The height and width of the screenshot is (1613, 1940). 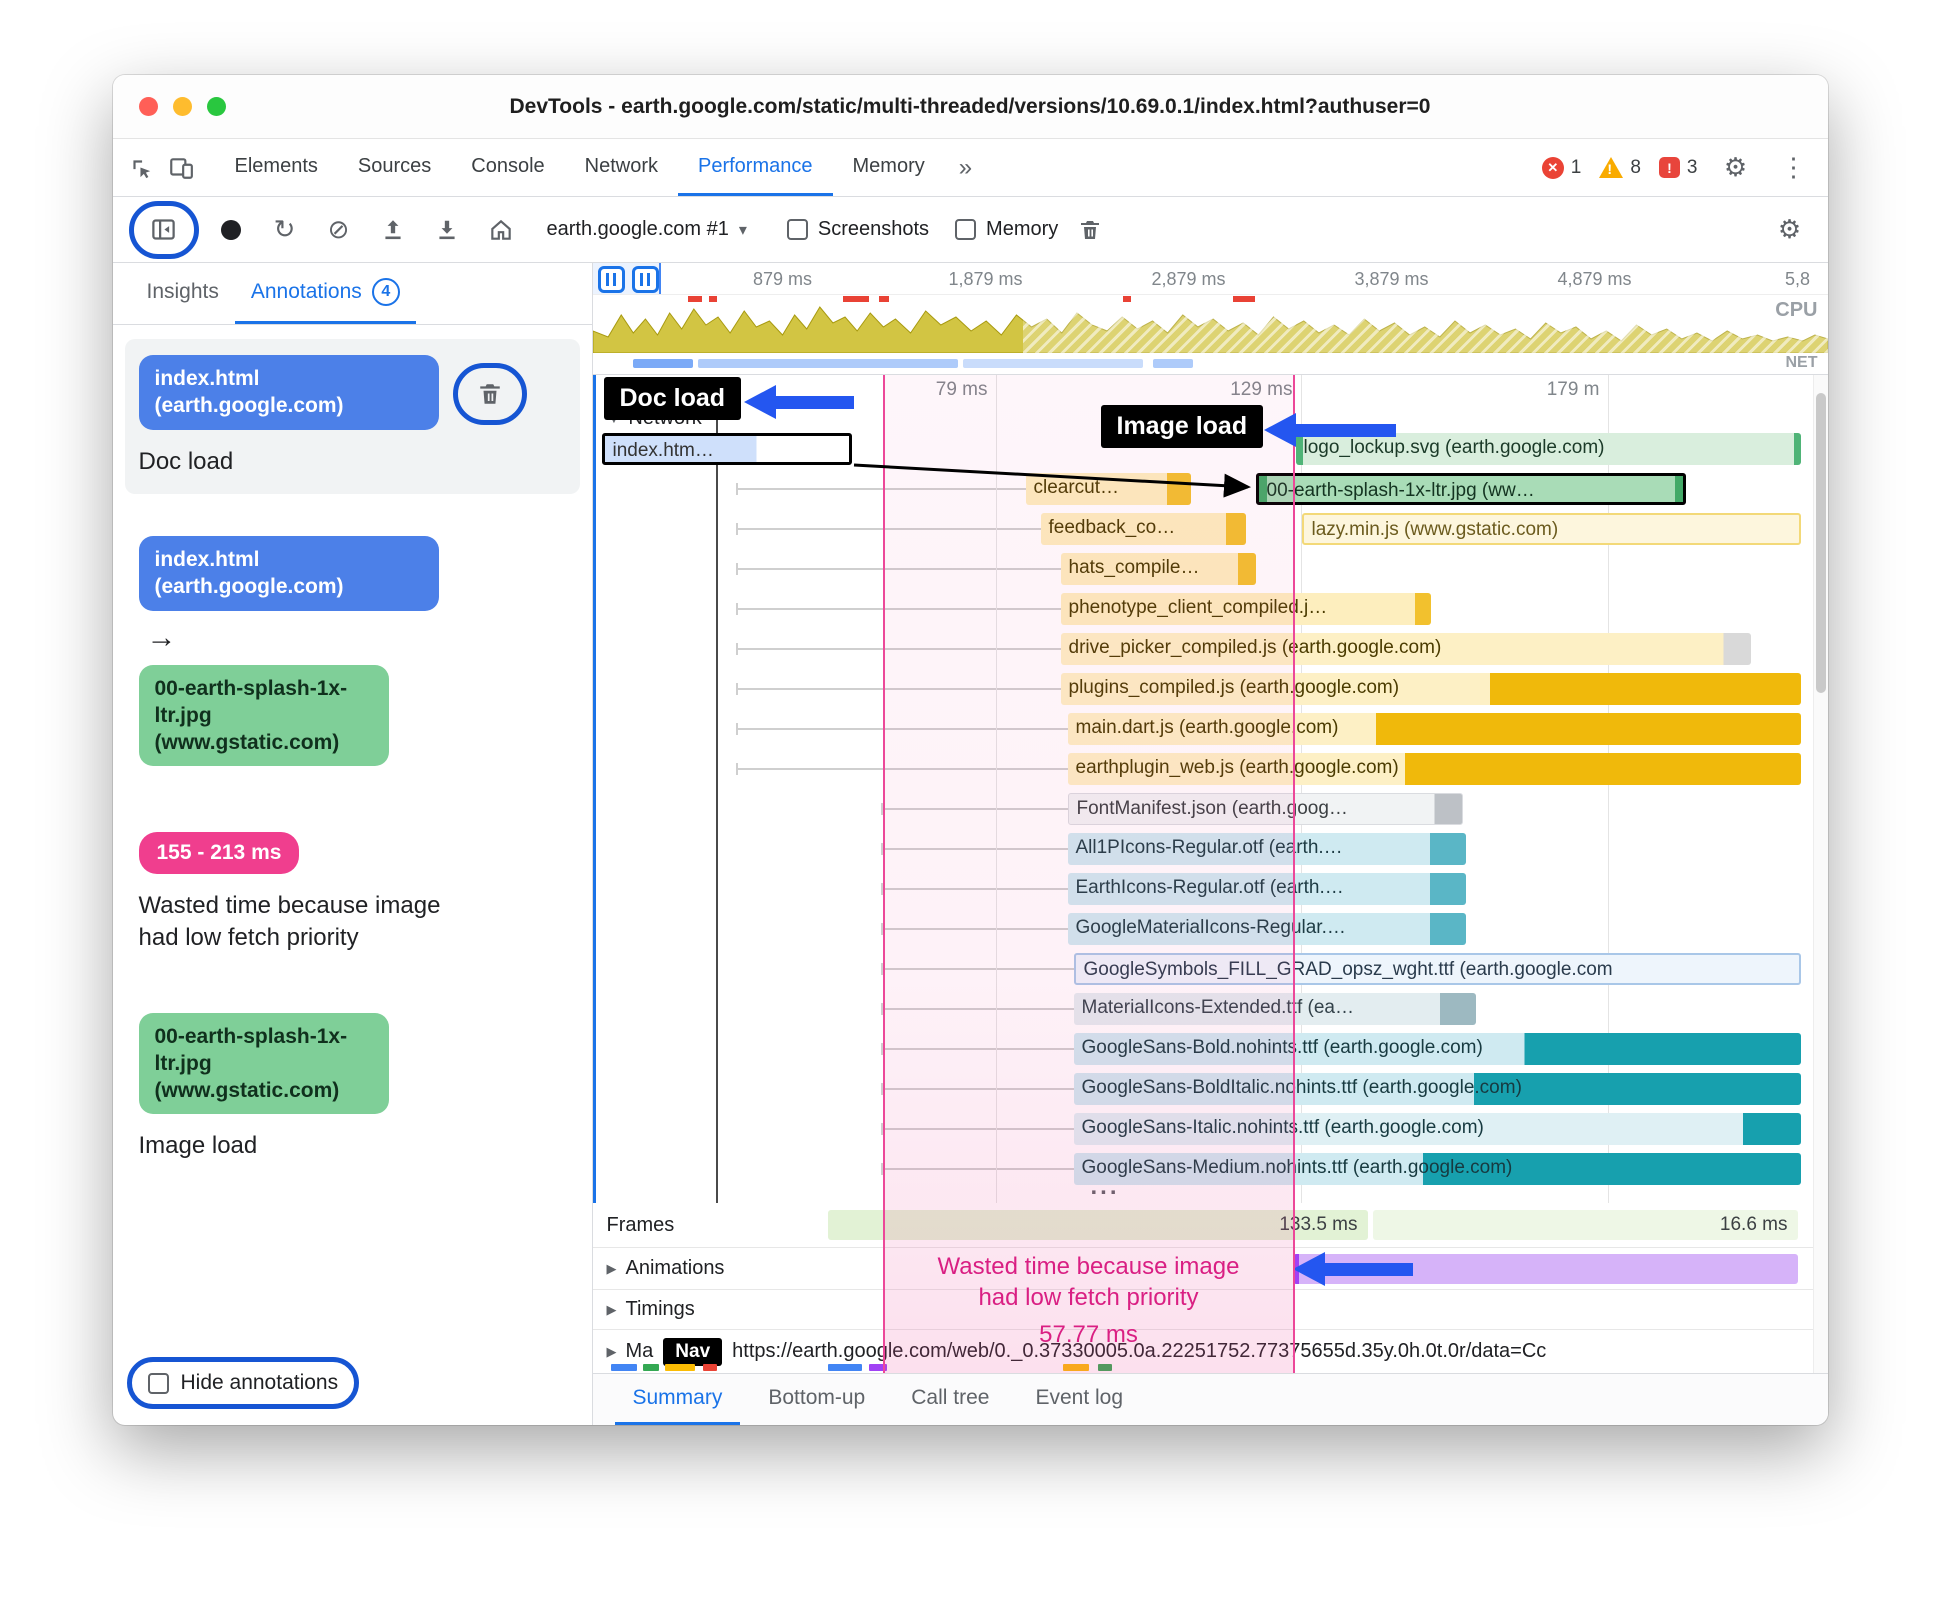 I want to click on net-overview-band: NET, so click(x=1210, y=363).